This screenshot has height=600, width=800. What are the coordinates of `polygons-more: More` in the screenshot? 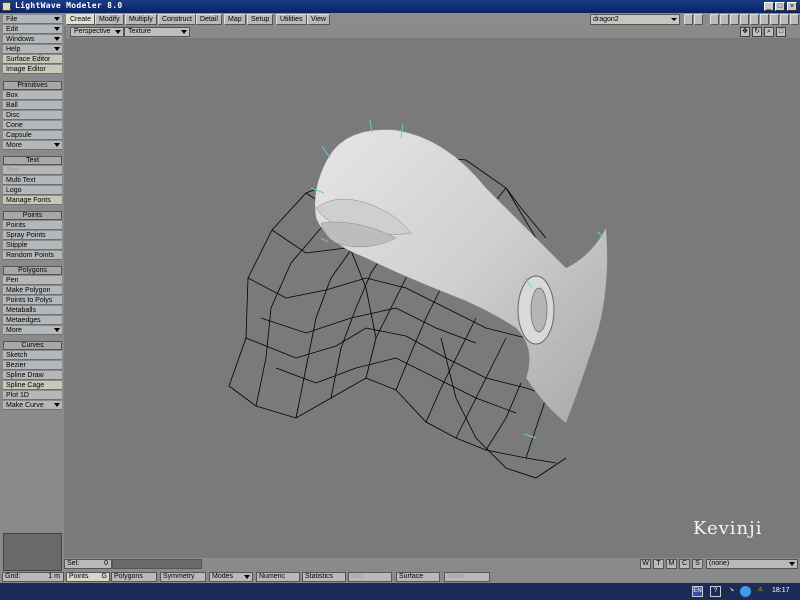 It's located at (32, 330).